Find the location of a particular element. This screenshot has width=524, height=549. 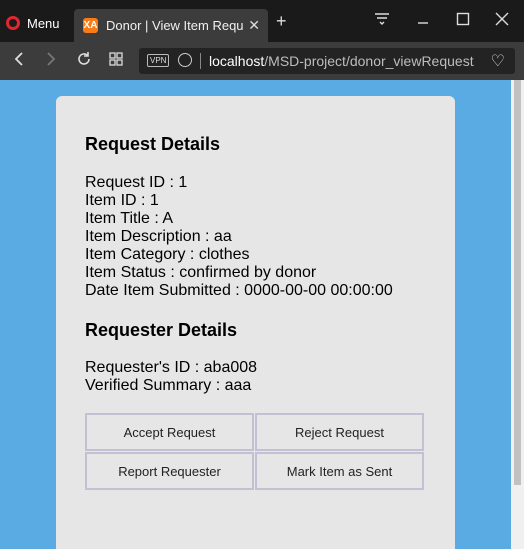

tab-title: Donor | View Item Request is located at coordinates (175, 25).